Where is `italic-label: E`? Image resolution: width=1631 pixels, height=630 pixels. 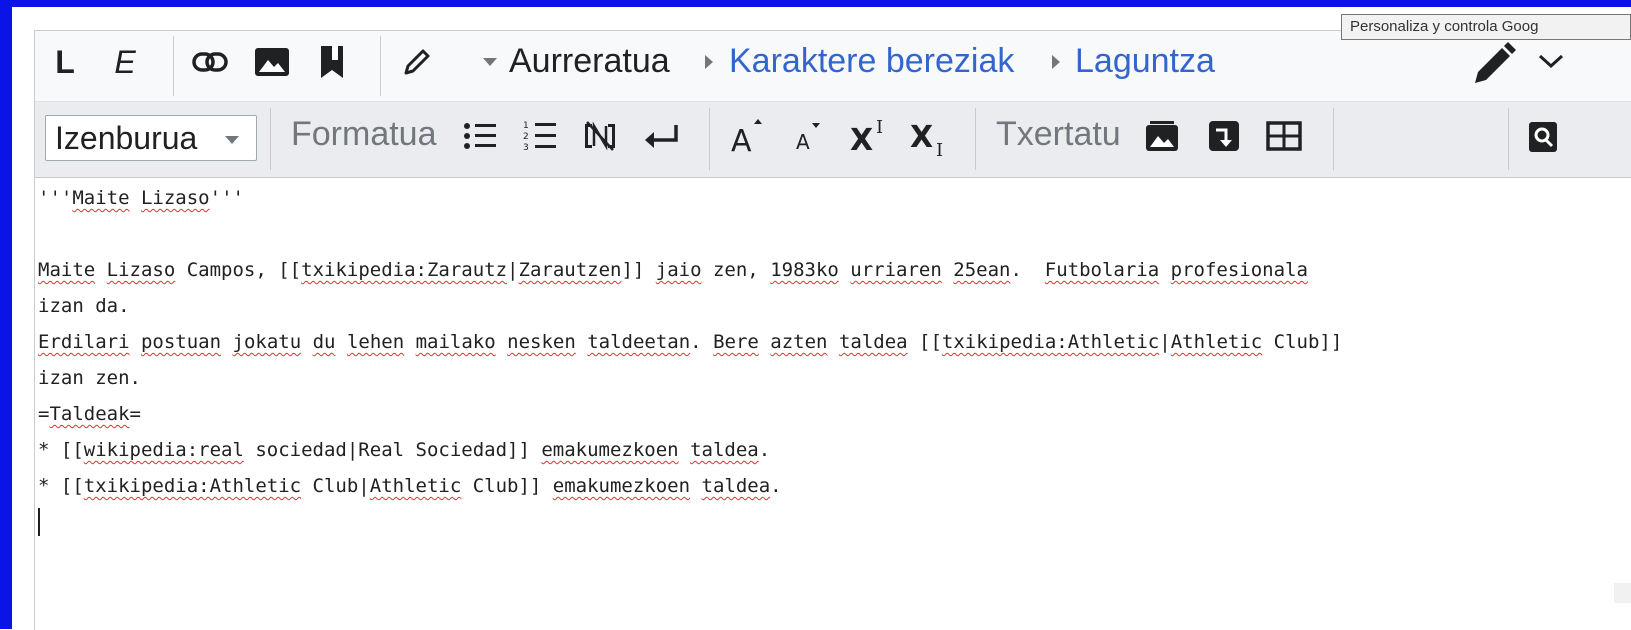
italic-label: E is located at coordinates (125, 61).